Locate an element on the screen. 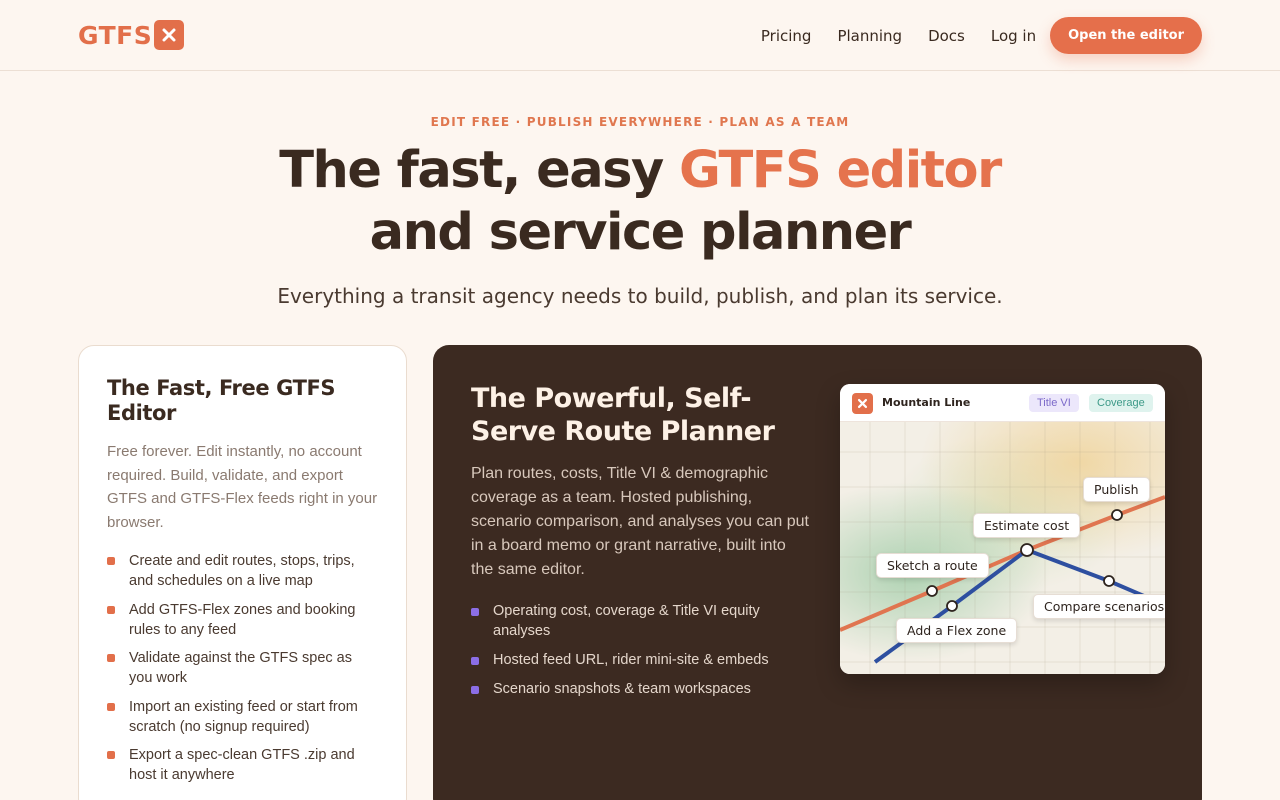 This screenshot has height=800, width=1280. nav-pricing: Pricing is located at coordinates (786, 36).